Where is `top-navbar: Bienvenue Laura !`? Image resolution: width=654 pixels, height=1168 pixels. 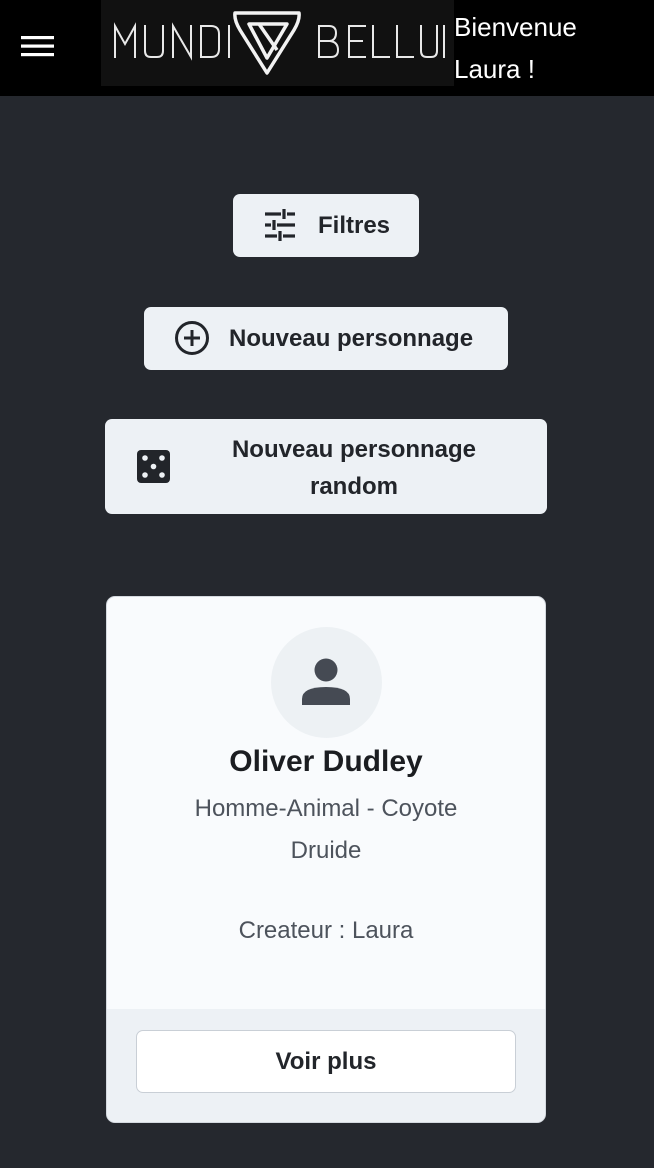 top-navbar: Bienvenue Laura ! is located at coordinates (327, 48).